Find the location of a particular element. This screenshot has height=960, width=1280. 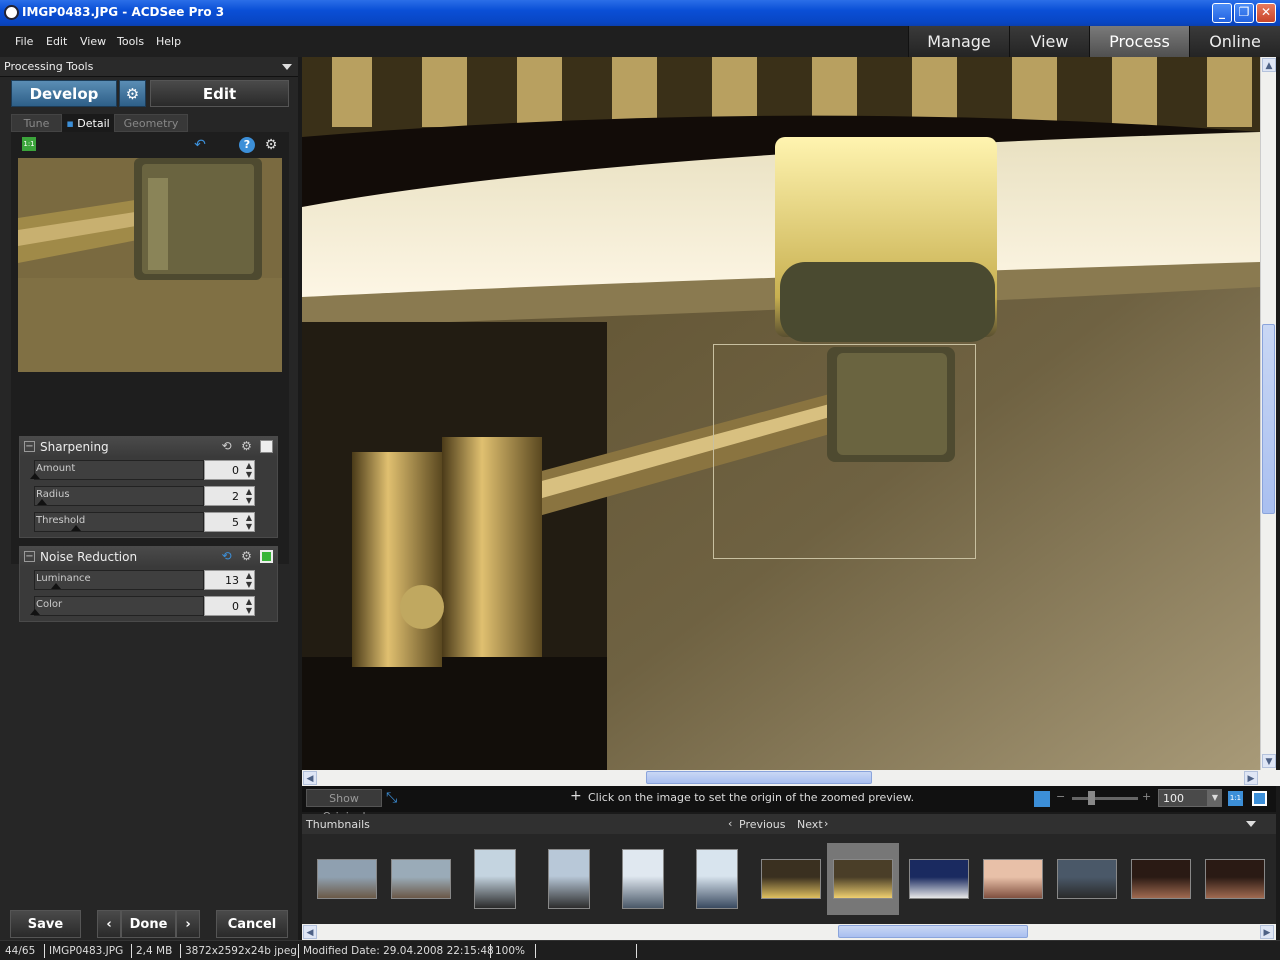

scroll-up-arrow-icon: ▲ is located at coordinates (1269, 65).